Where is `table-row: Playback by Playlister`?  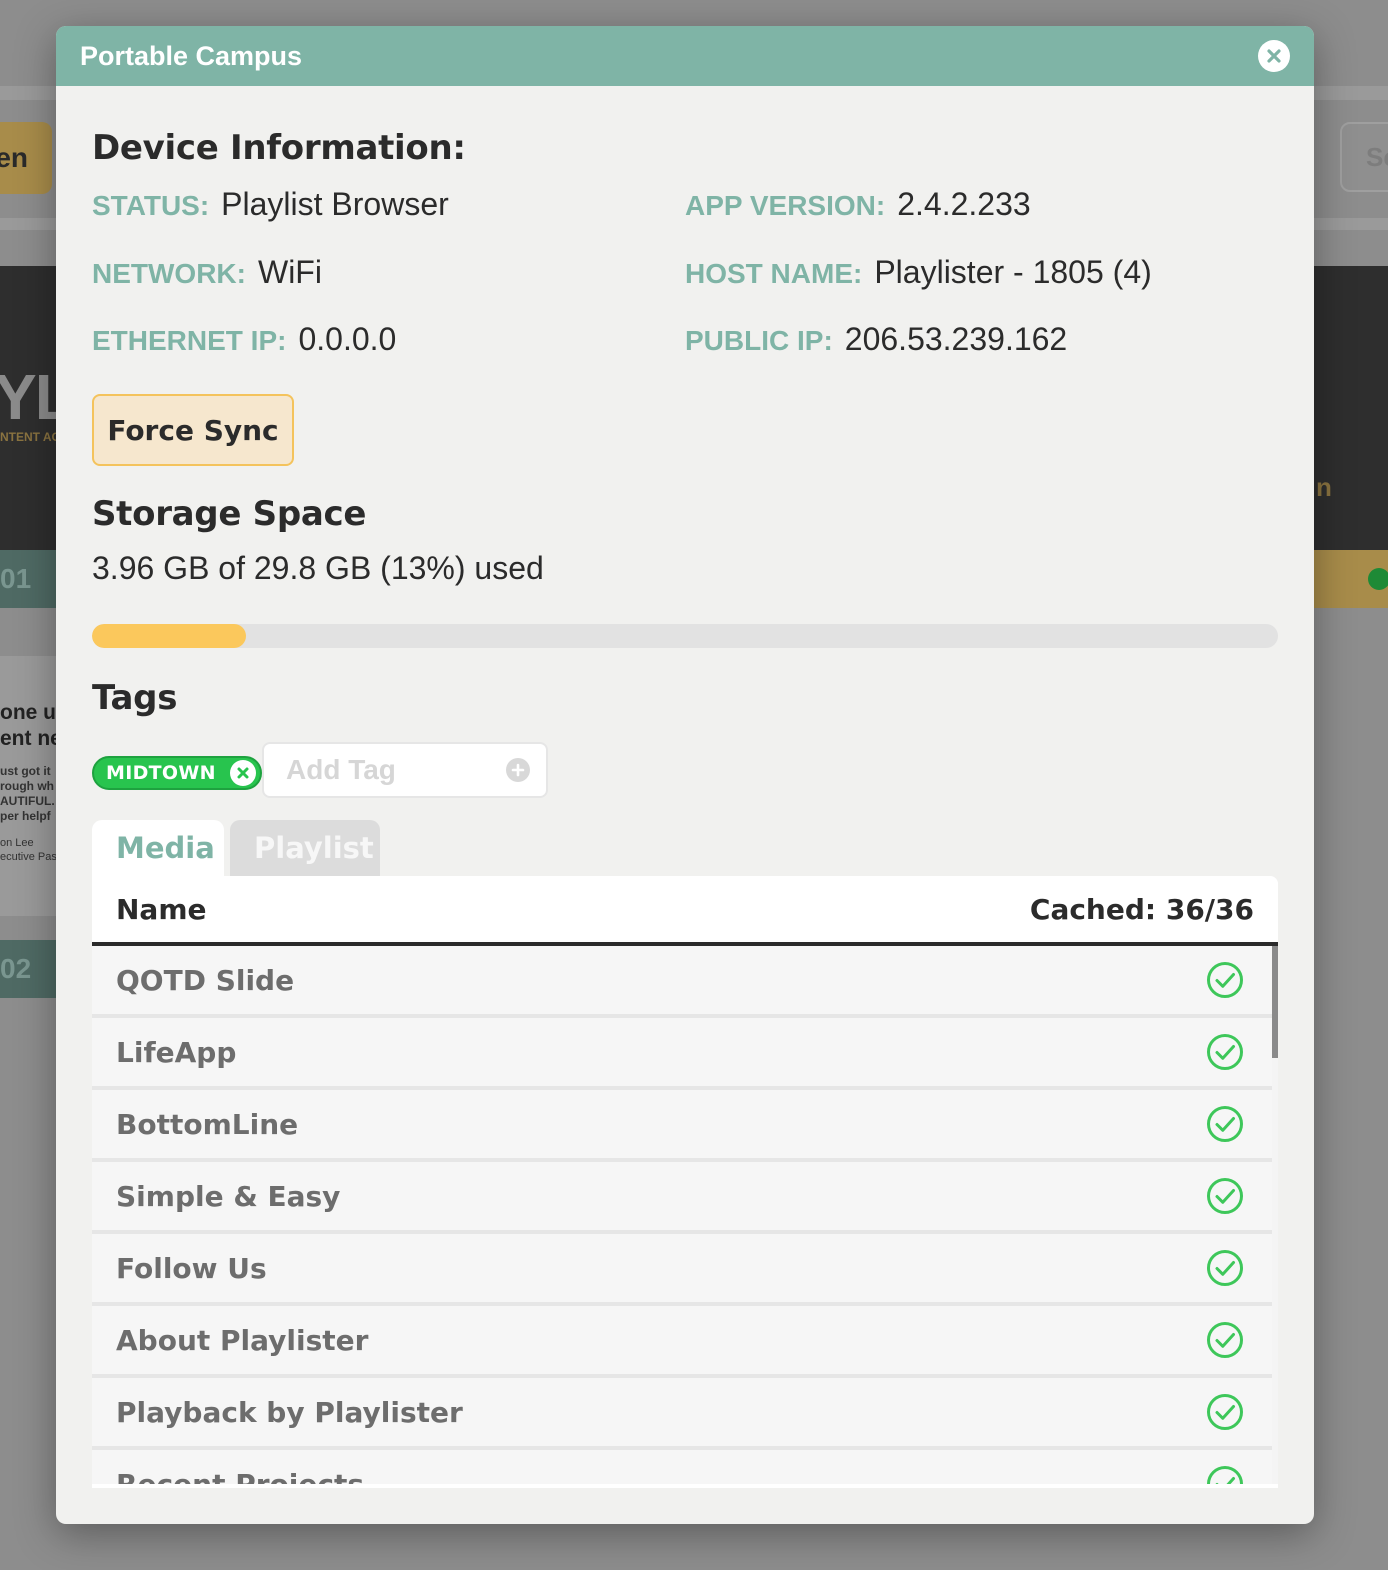
table-row: Playback by Playlister is located at coordinates (682, 1414).